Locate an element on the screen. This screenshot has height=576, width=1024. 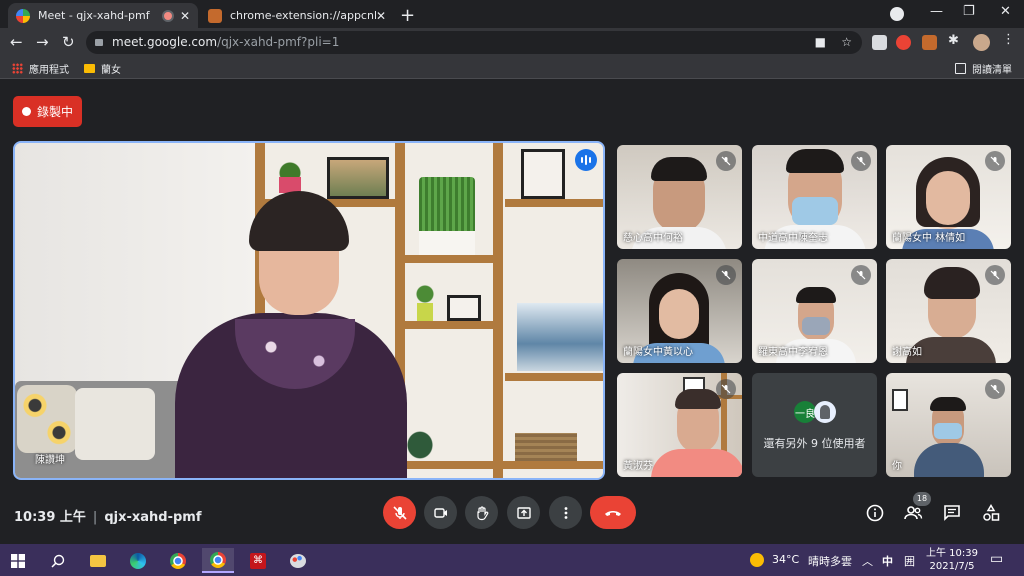
meeting-details-button is located at coordinates (875, 513).